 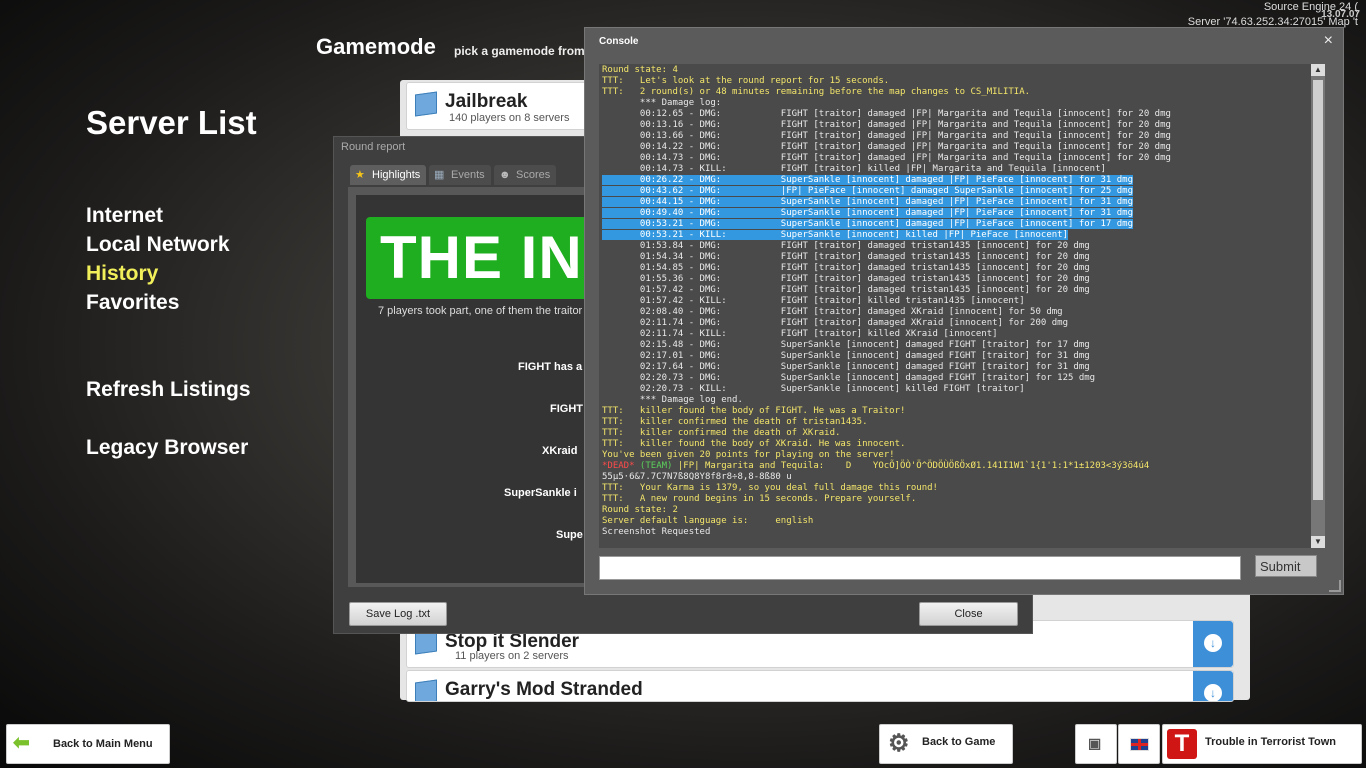 What do you see at coordinates (398, 614) in the screenshot?
I see `save-log-button: Save Log .txt` at bounding box center [398, 614].